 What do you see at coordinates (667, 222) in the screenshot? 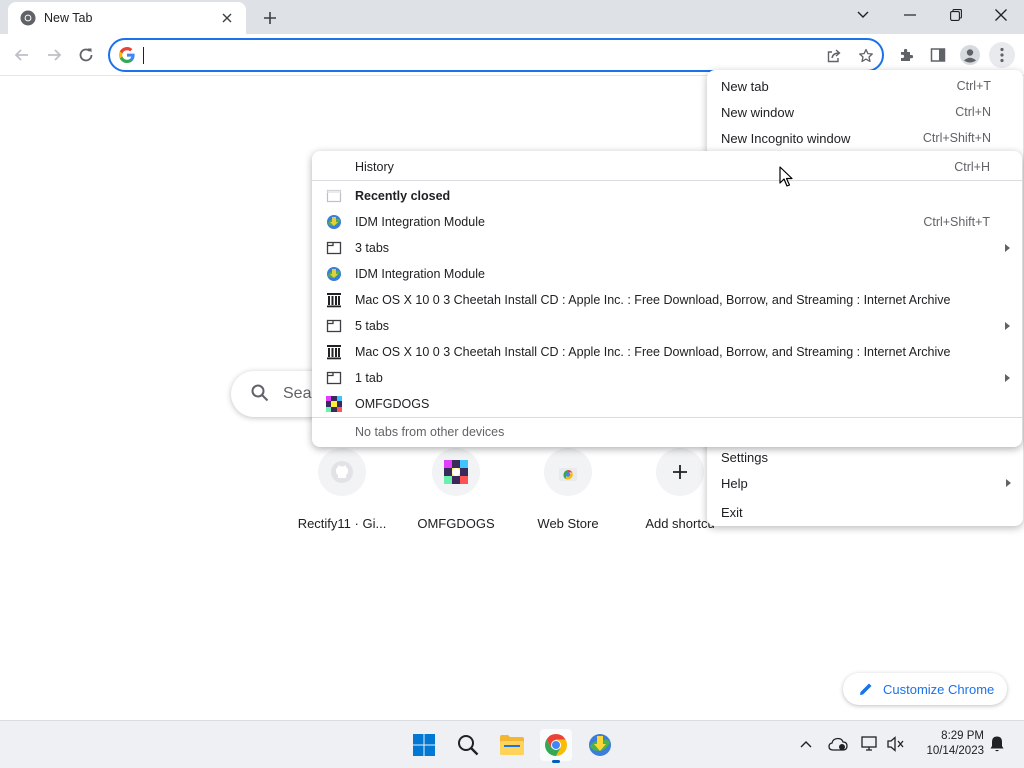
I see `history-entry: IDM Integration Module Ctrl+Shift+T` at bounding box center [667, 222].